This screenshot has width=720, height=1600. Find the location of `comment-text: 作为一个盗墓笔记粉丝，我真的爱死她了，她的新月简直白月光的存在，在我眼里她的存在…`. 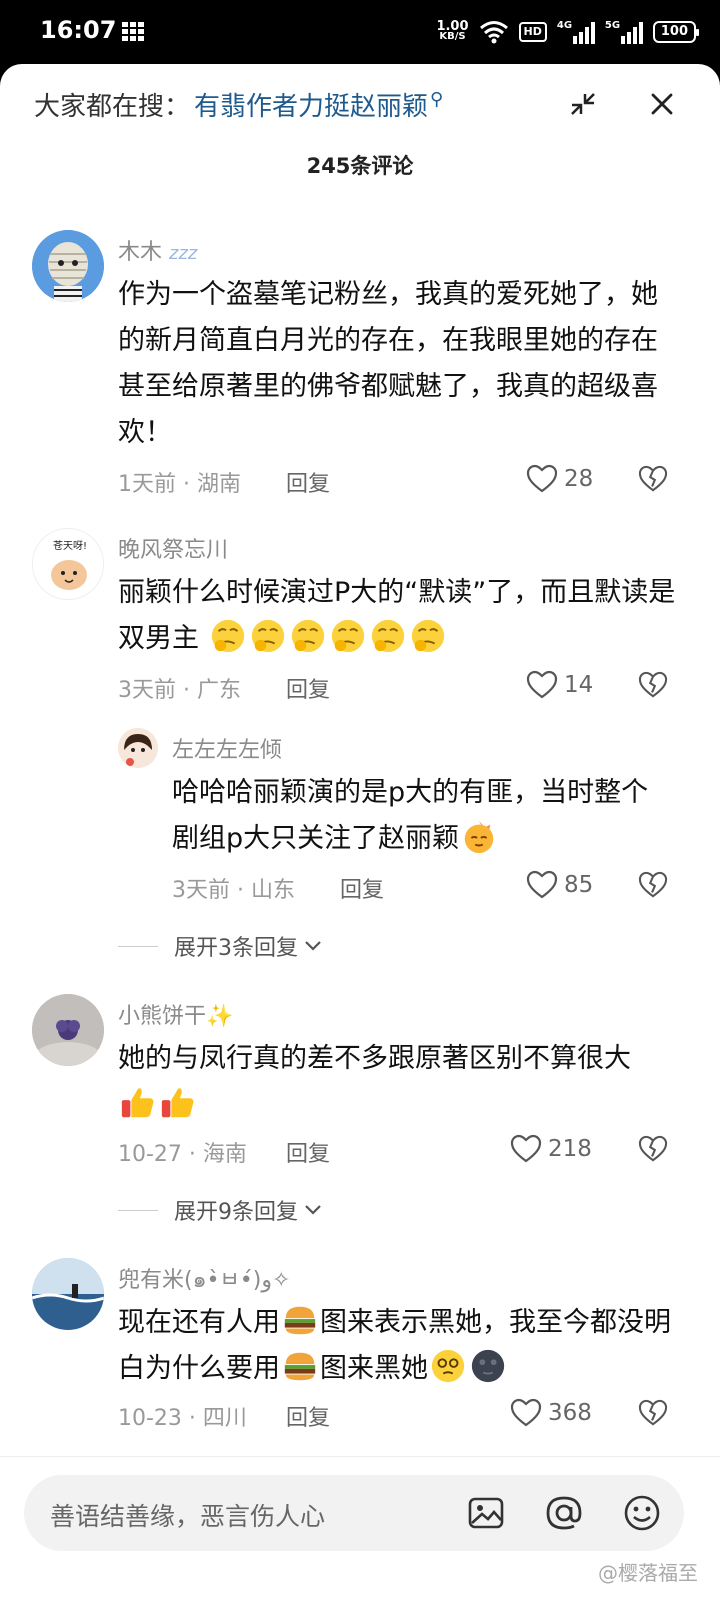

comment-text: 作为一个盗墓笔记粉丝，我真的爱死她了，她的新月简直白月光的存在，在我眼里她的存在… is located at coordinates (388, 363).